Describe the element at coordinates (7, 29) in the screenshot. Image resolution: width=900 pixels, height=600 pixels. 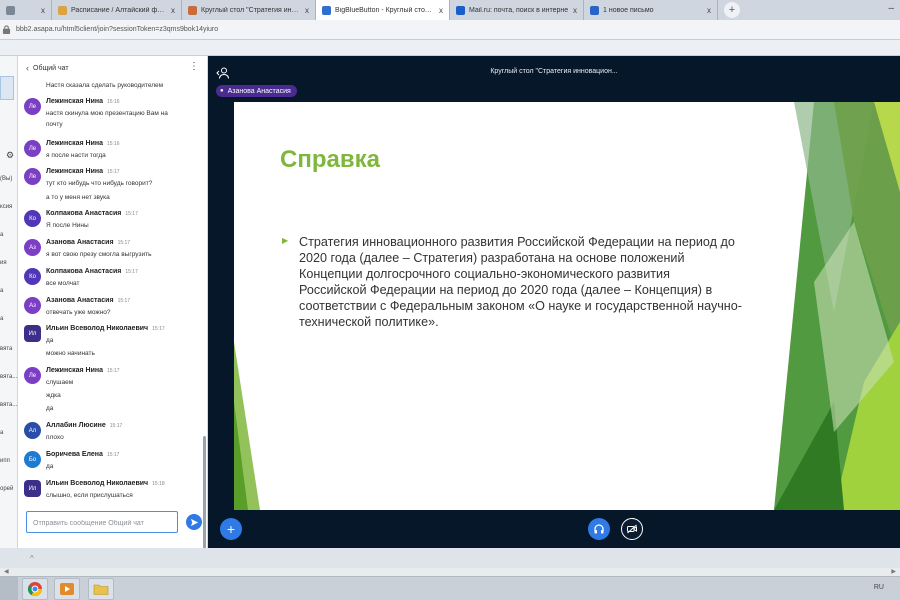
I see `site-info-icon` at that location.